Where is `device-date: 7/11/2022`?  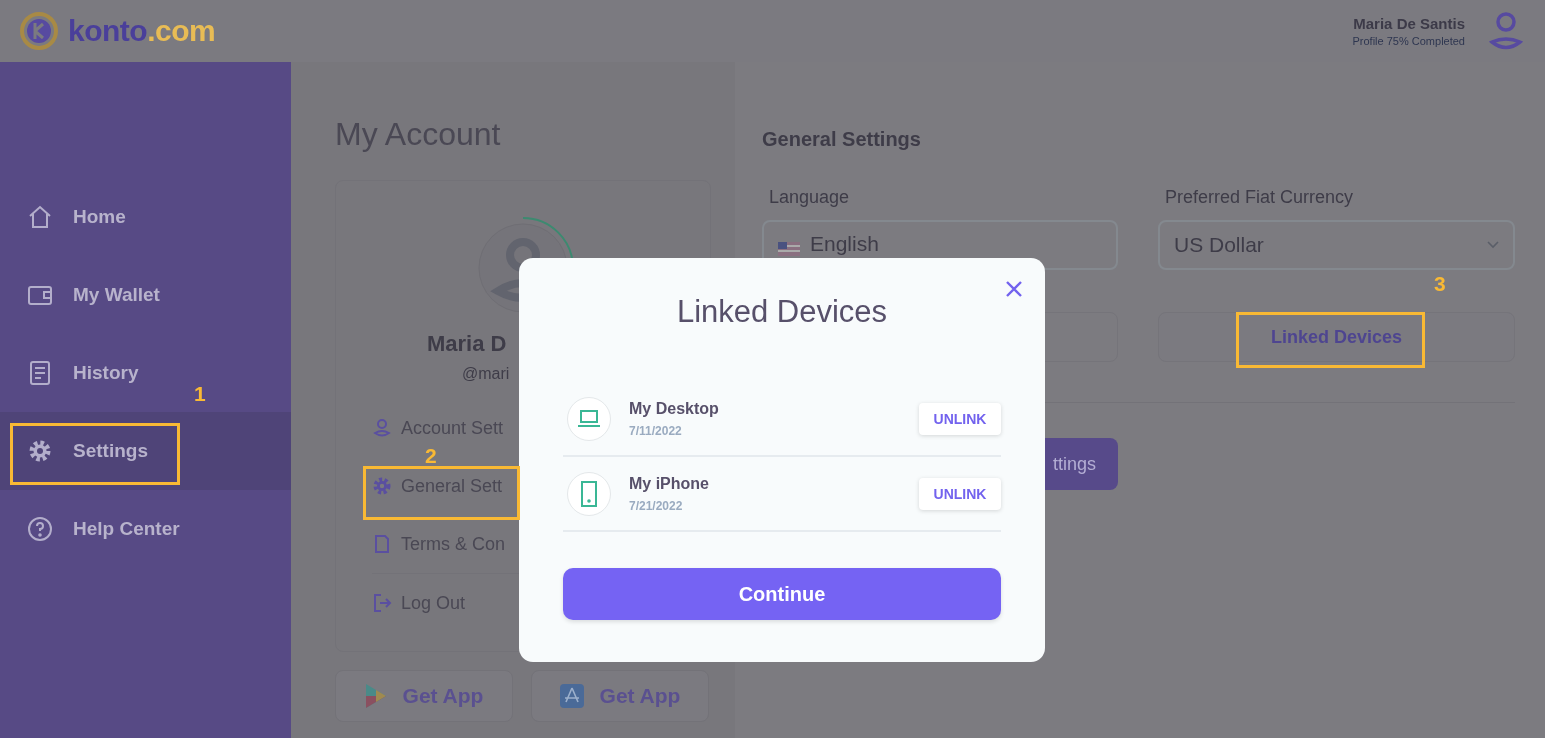 device-date: 7/11/2022 is located at coordinates (656, 430).